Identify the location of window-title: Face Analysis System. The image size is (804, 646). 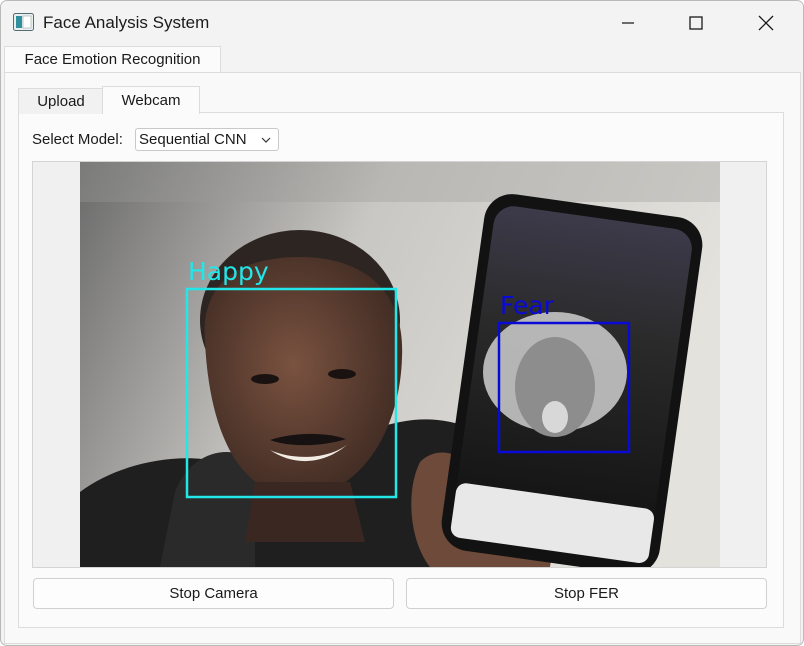
(126, 22).